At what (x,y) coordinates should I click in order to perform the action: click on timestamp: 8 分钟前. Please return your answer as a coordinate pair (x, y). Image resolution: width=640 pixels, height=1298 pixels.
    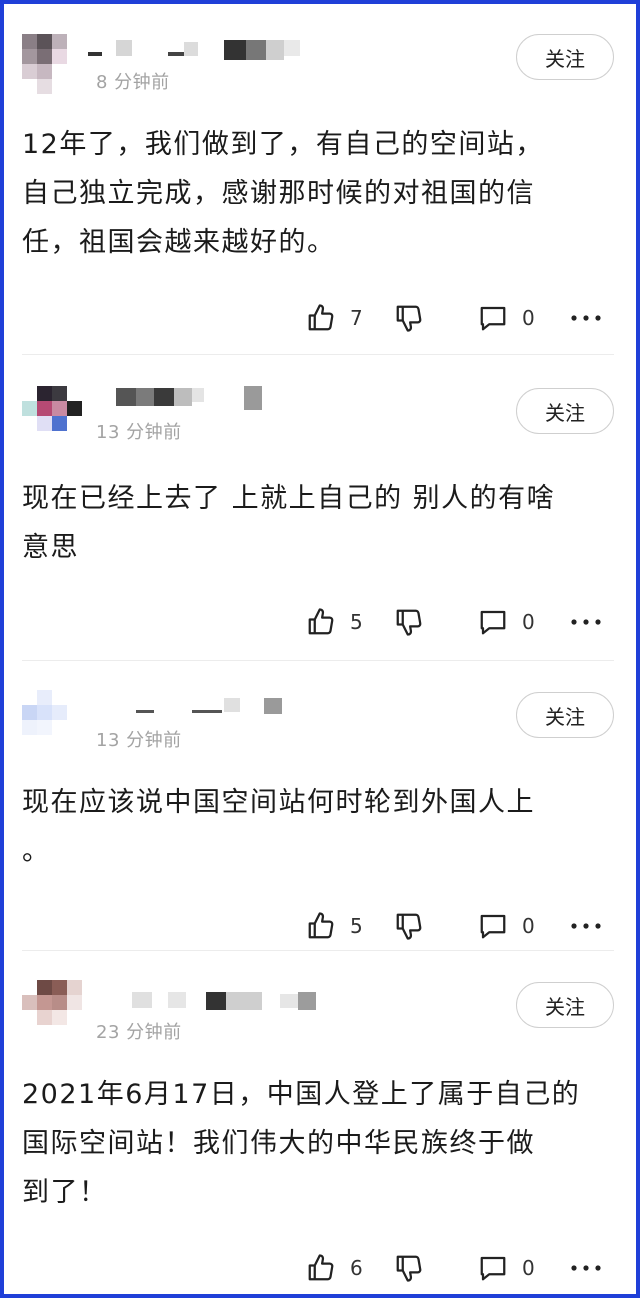
    Looking at the image, I should click on (133, 82).